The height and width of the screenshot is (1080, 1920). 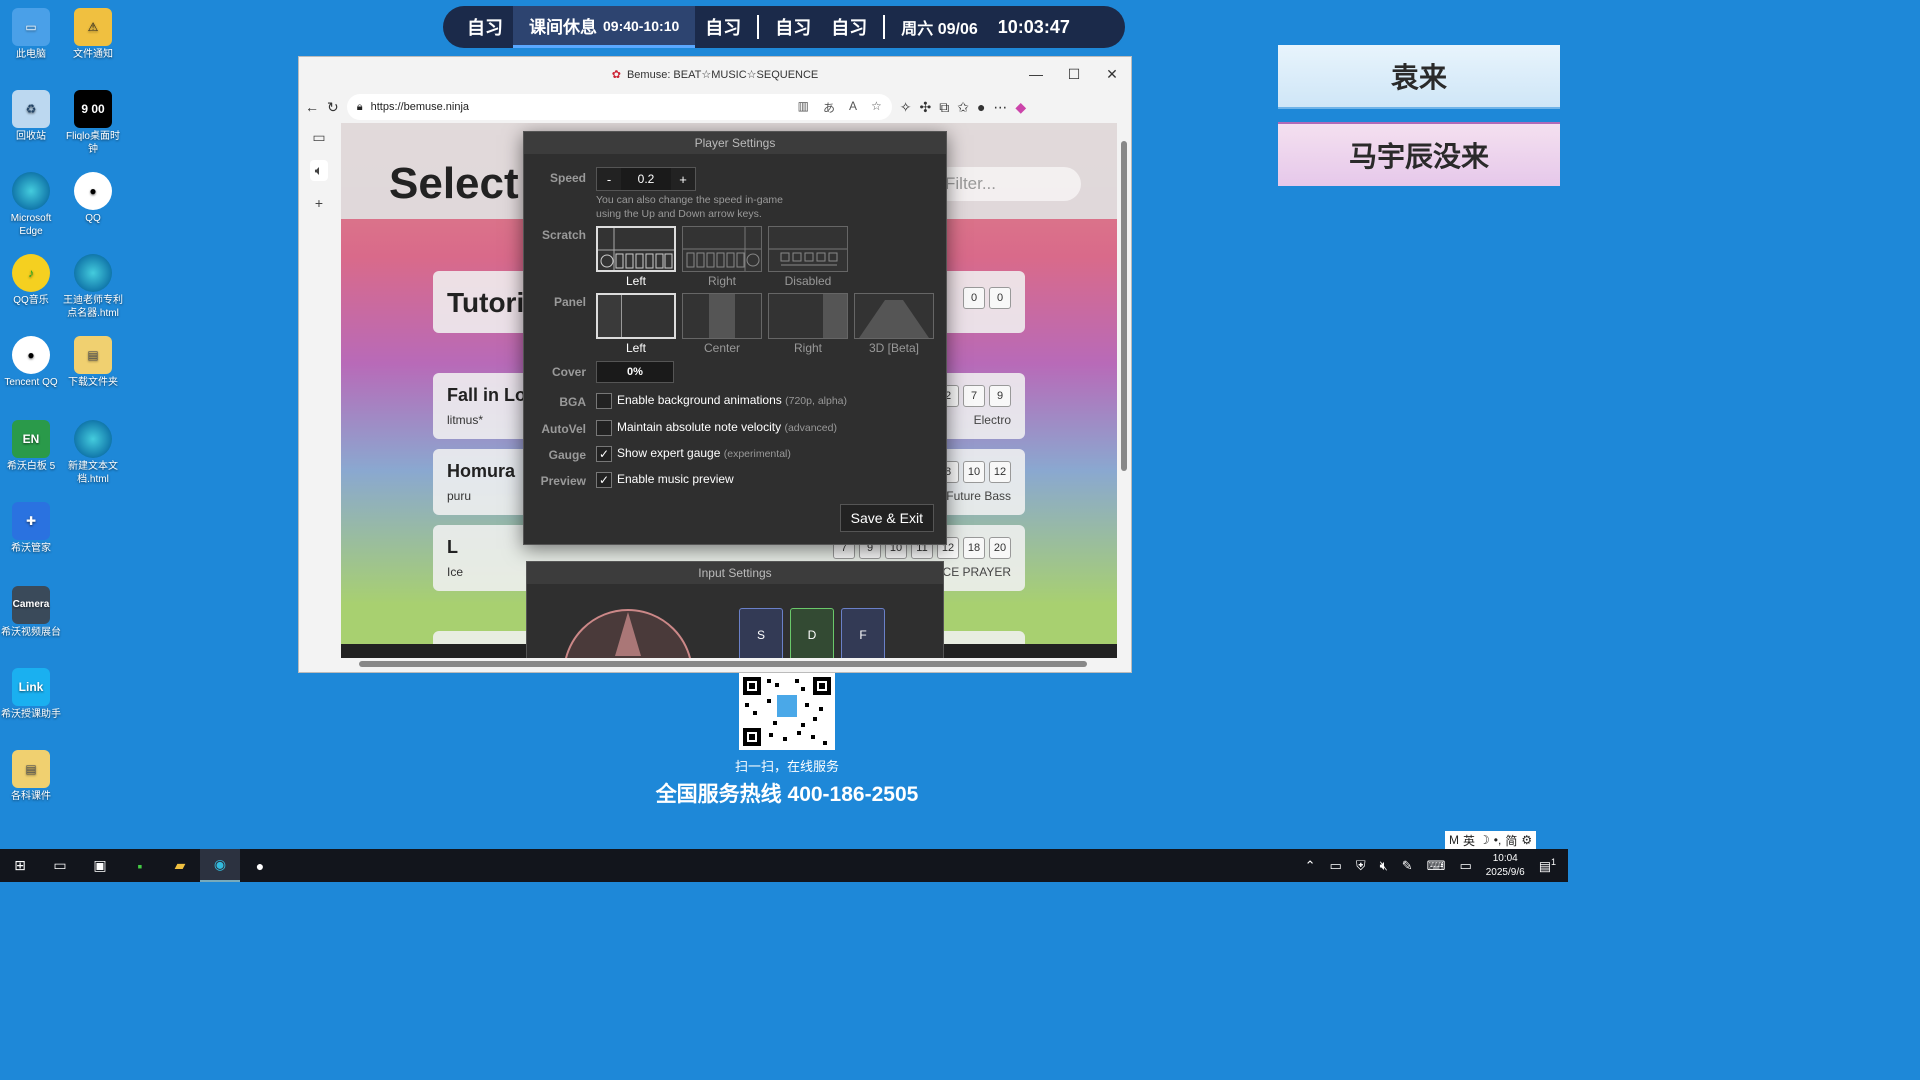 What do you see at coordinates (683, 179) in the screenshot?
I see `speed-increase-button: +` at bounding box center [683, 179].